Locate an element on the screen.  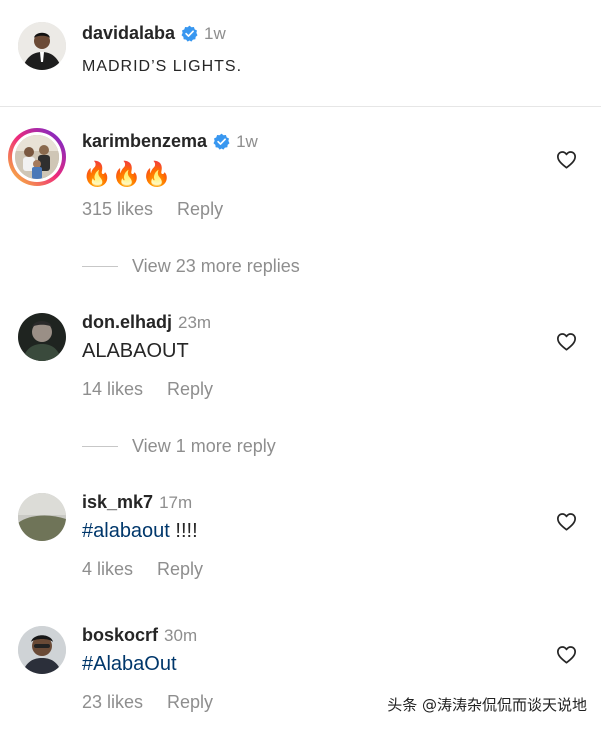
caption-text: MADRID’S LIGHTS. is located at coordinates (162, 66).